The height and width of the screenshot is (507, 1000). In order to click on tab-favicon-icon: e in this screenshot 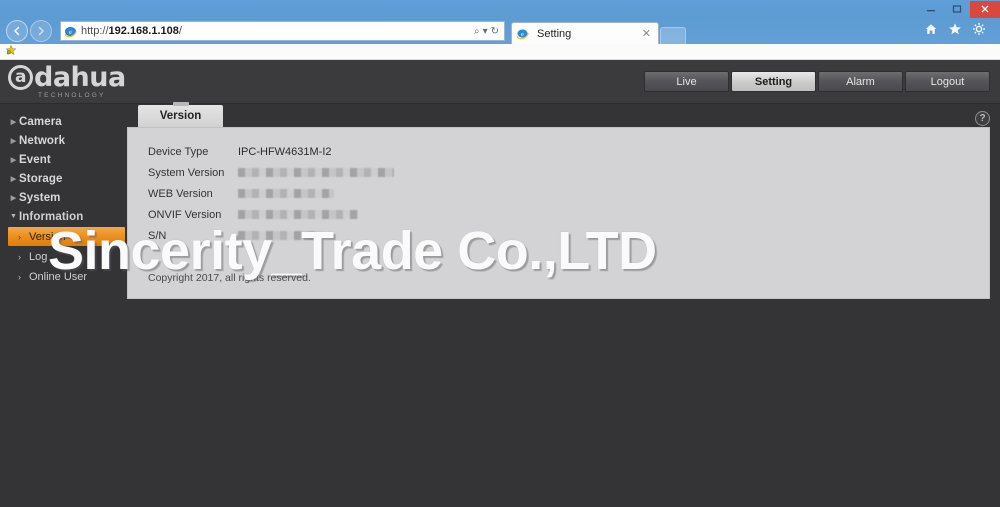, I will do `click(522, 33)`.